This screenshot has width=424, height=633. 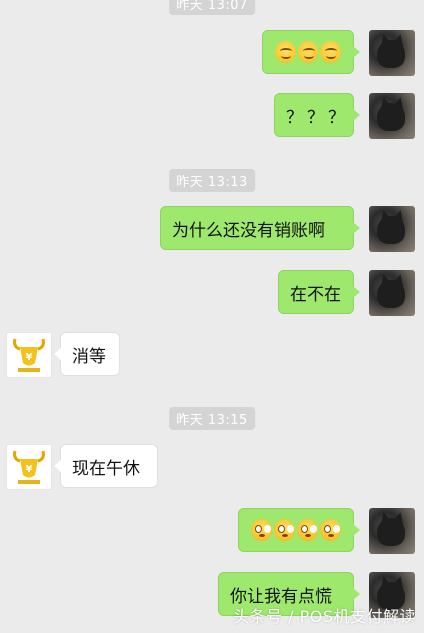 I want to click on watermark: 头条号 / POS机支付解读, so click(x=324, y=616).